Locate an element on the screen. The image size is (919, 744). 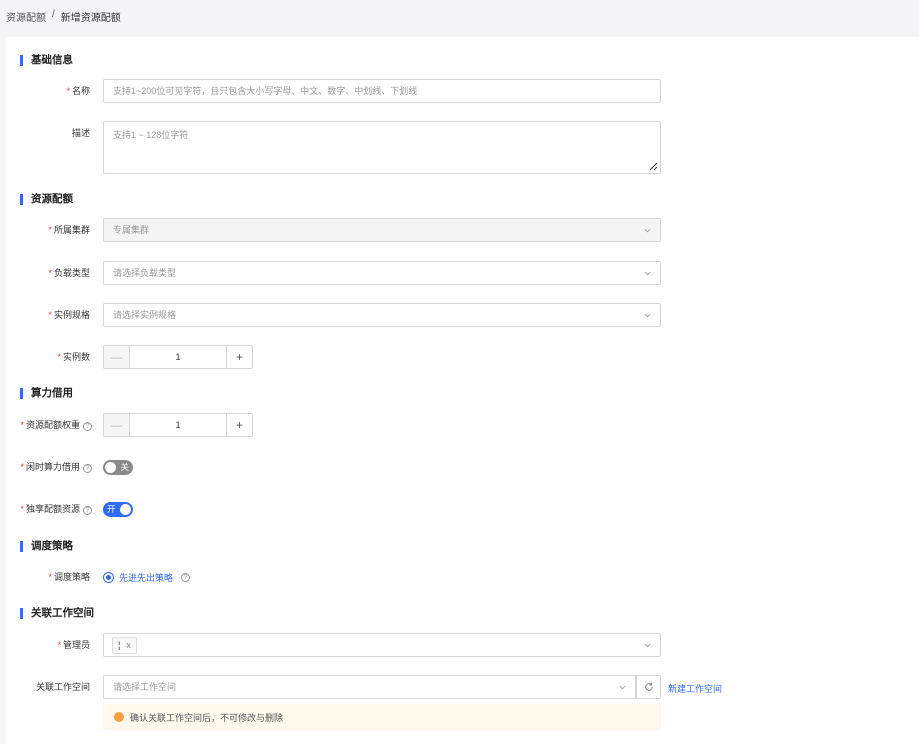
workspace-label: 关联工作空间 is located at coordinates (62, 687).